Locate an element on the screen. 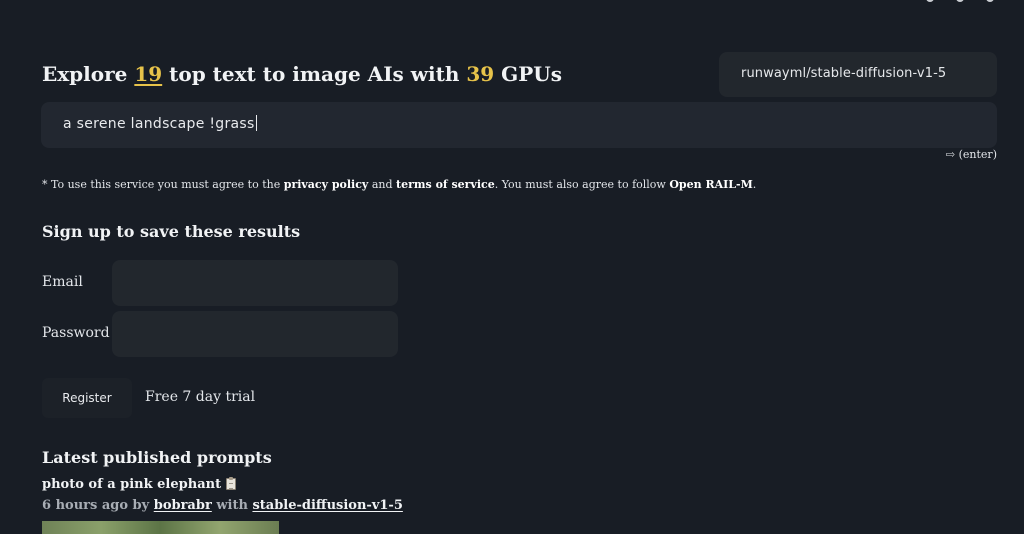 The image size is (1024, 534). post-time: 6 hours ago by is located at coordinates (96, 505).